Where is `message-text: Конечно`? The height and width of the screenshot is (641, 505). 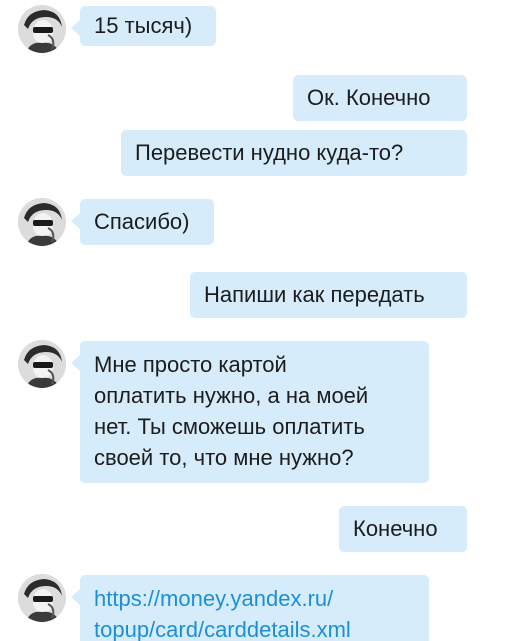
message-text: Конечно is located at coordinates (395, 528).